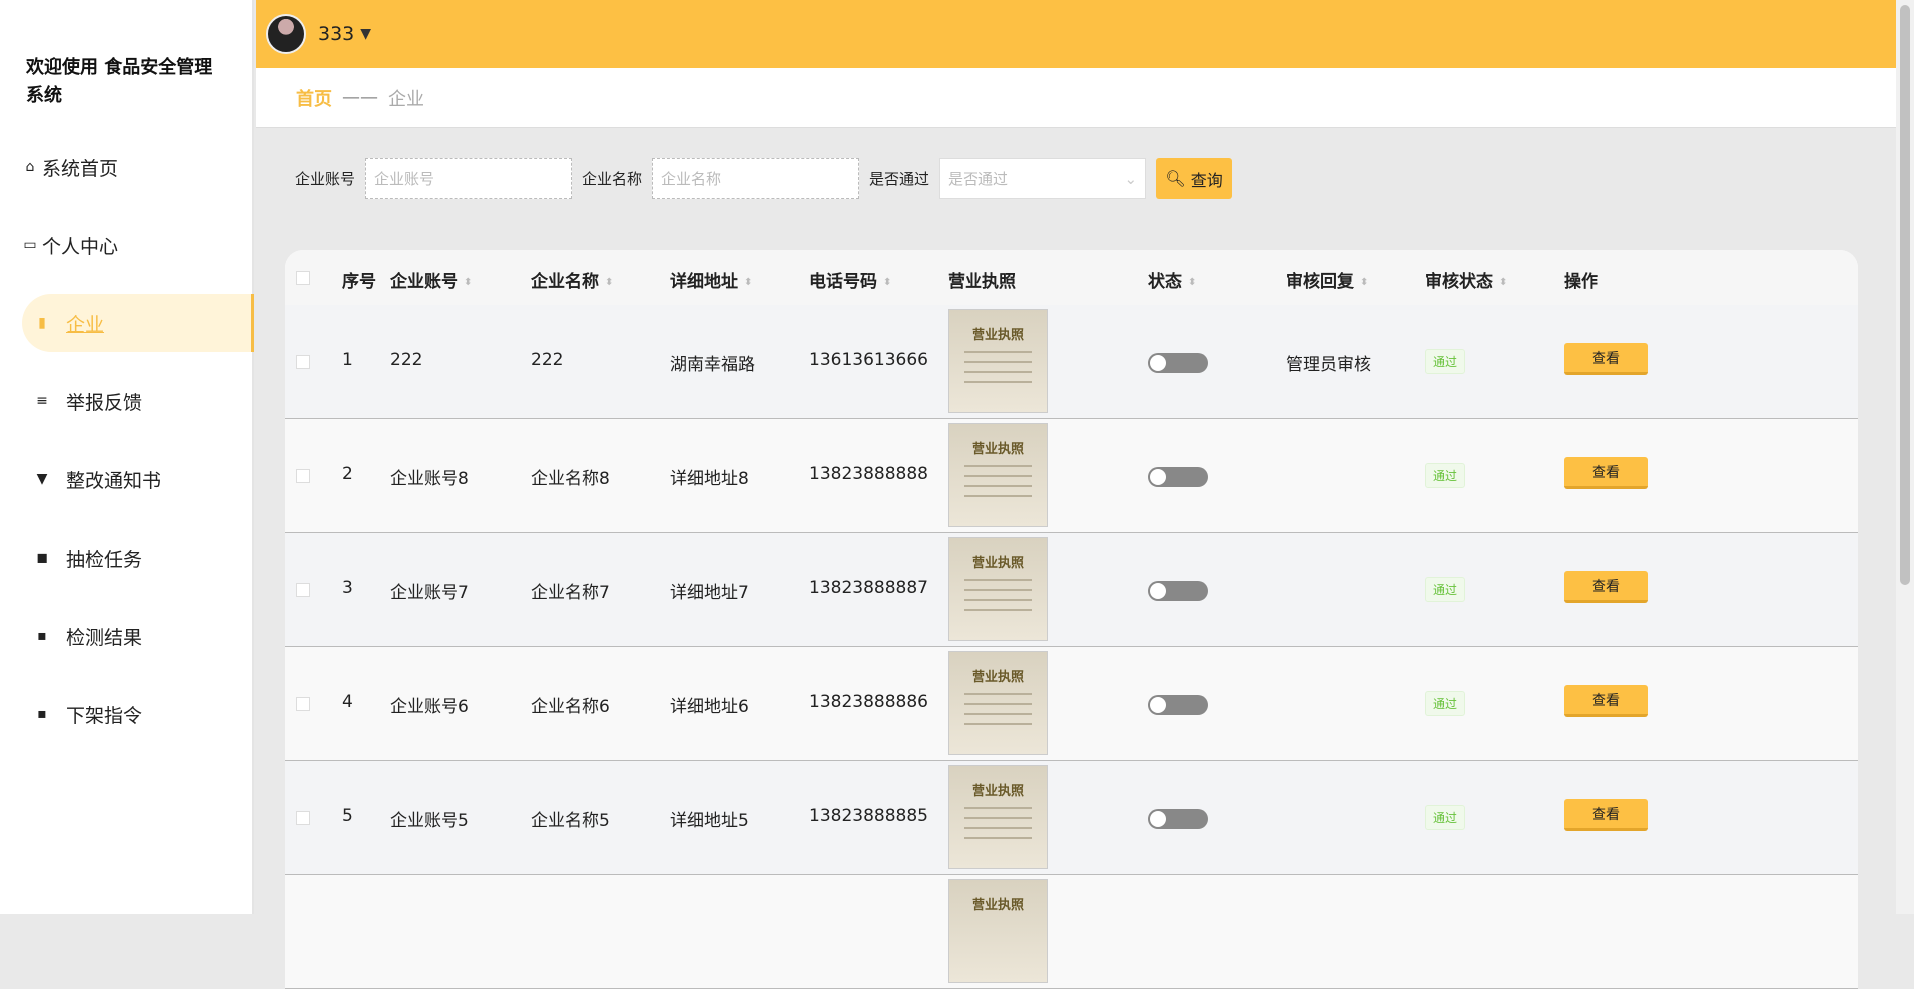  I want to click on sidebar-item-7: ▪ 下架指令, so click(138, 714).